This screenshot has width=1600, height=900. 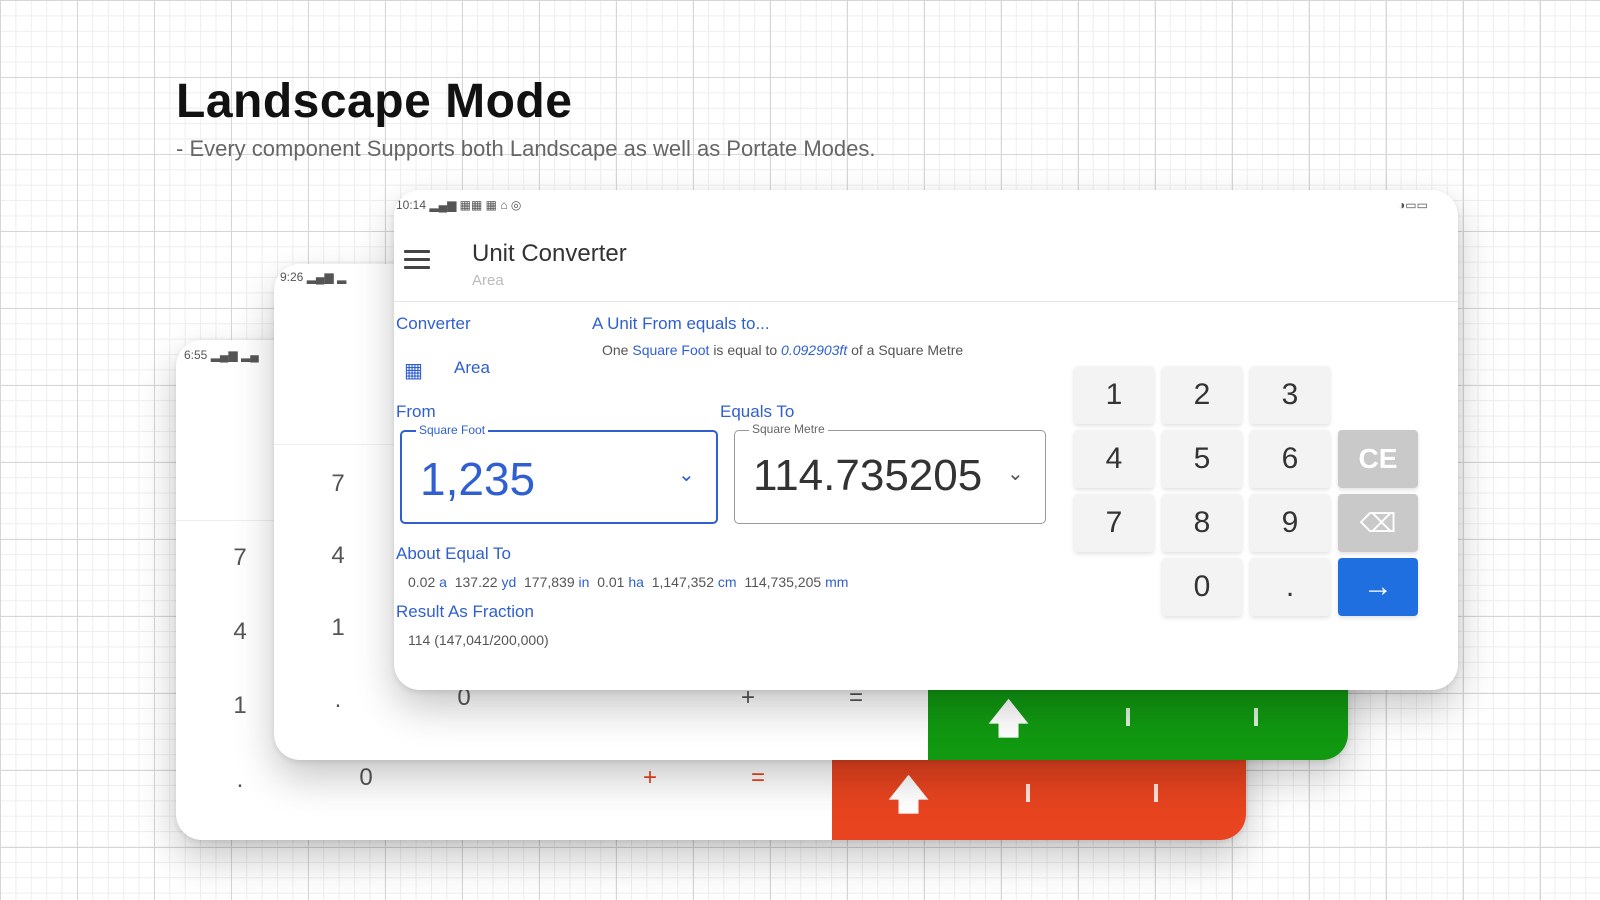 I want to click on keypad-5: 5, so click(x=1202, y=459).